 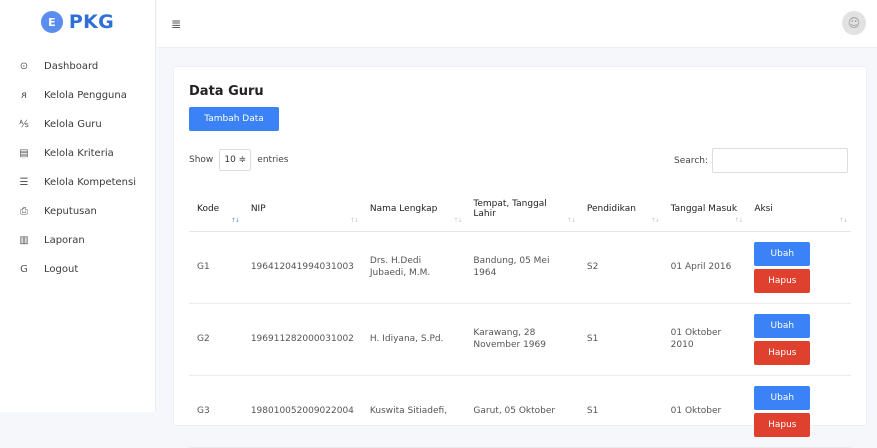 I want to click on page-title: Data Guru, so click(x=226, y=91).